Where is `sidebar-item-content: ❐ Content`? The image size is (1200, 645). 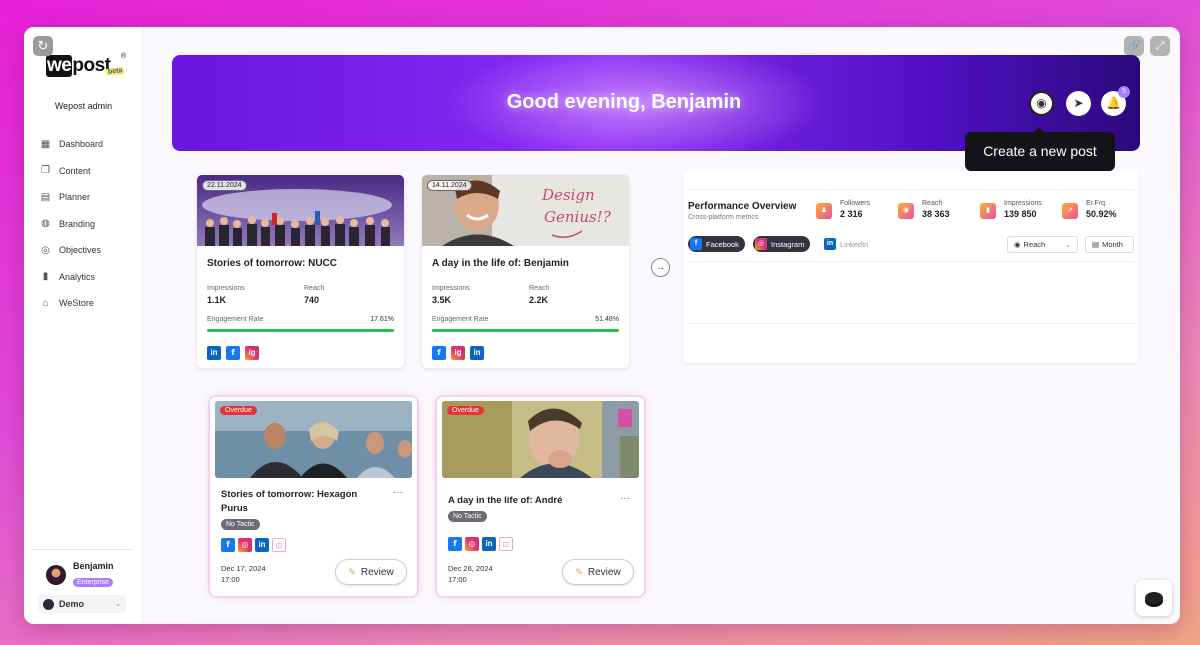
sidebar-item-content: ❐ Content is located at coordinates (71, 171).